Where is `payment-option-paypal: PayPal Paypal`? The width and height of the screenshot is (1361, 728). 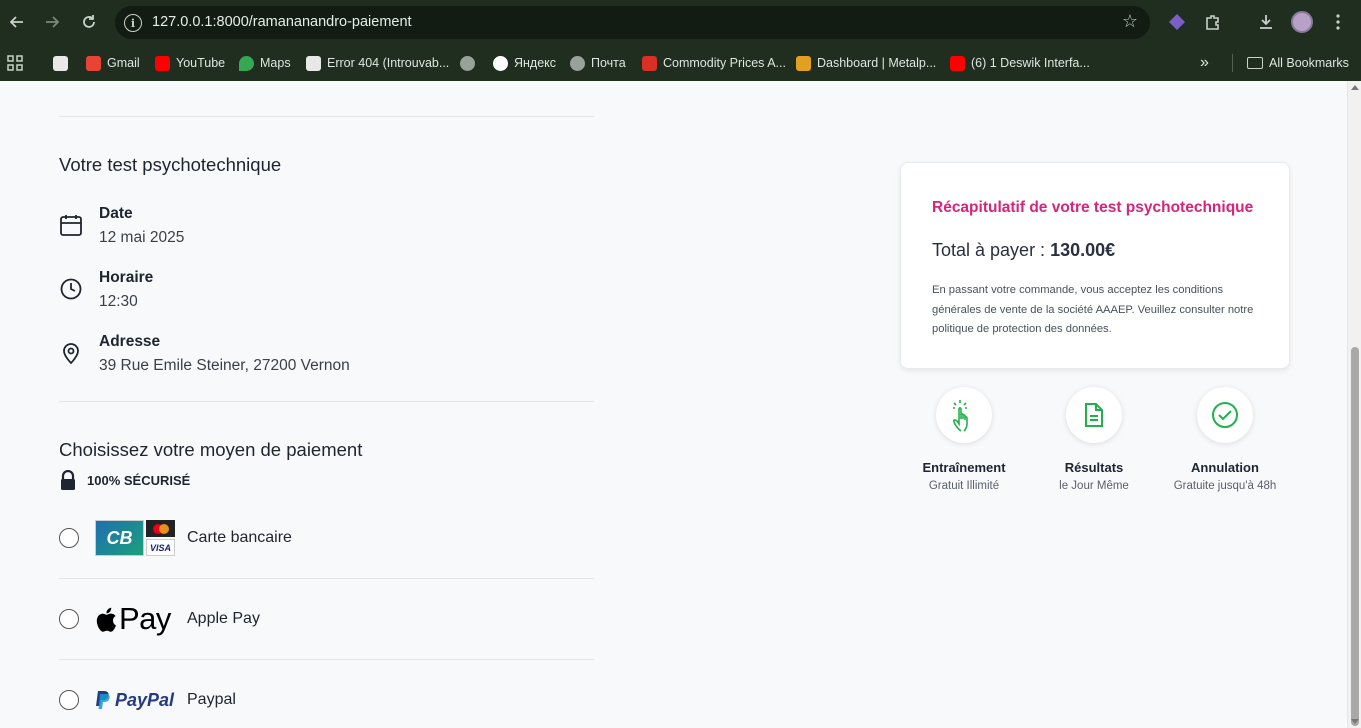
payment-option-paypal: PayPal Paypal is located at coordinates (326, 700).